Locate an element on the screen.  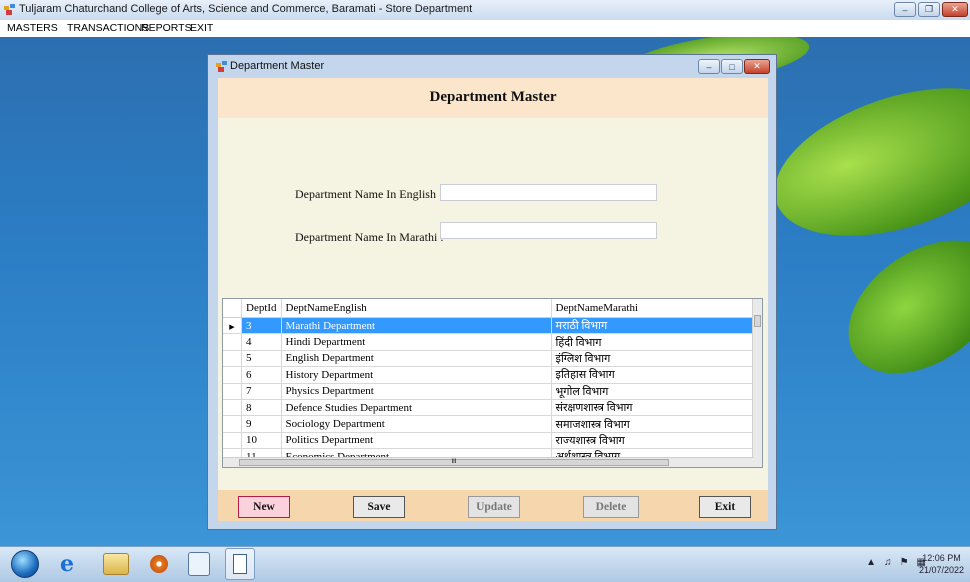
english-name-input is located at coordinates (548, 192).